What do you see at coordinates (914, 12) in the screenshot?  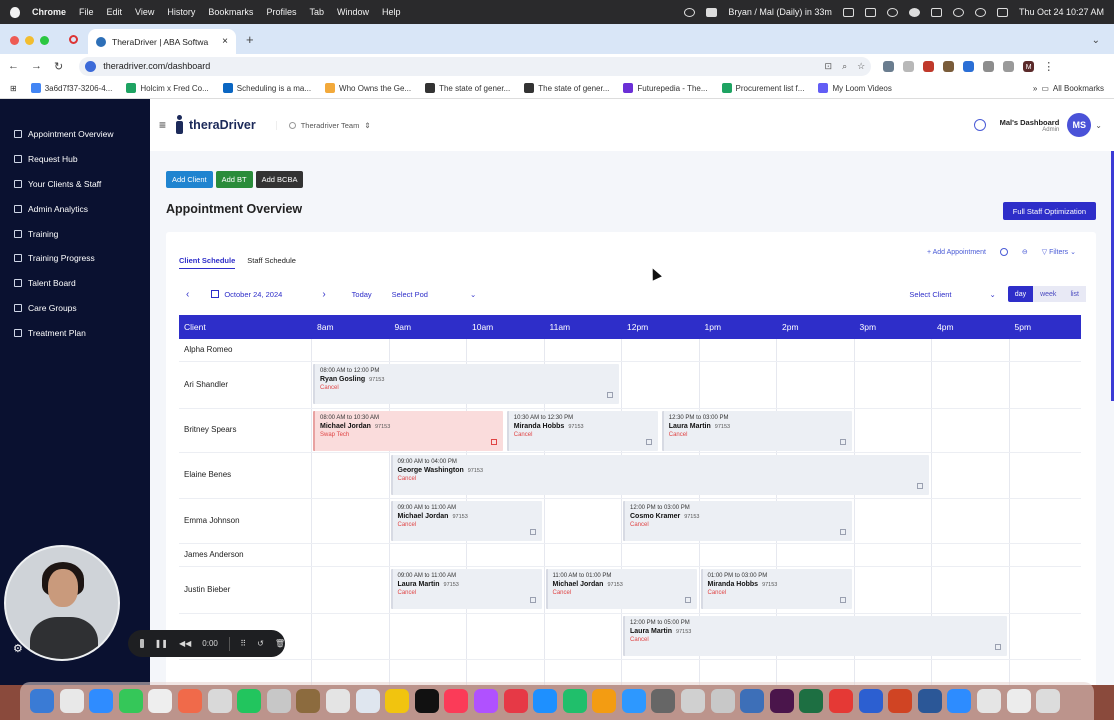 I see `moon-icon` at bounding box center [914, 12].